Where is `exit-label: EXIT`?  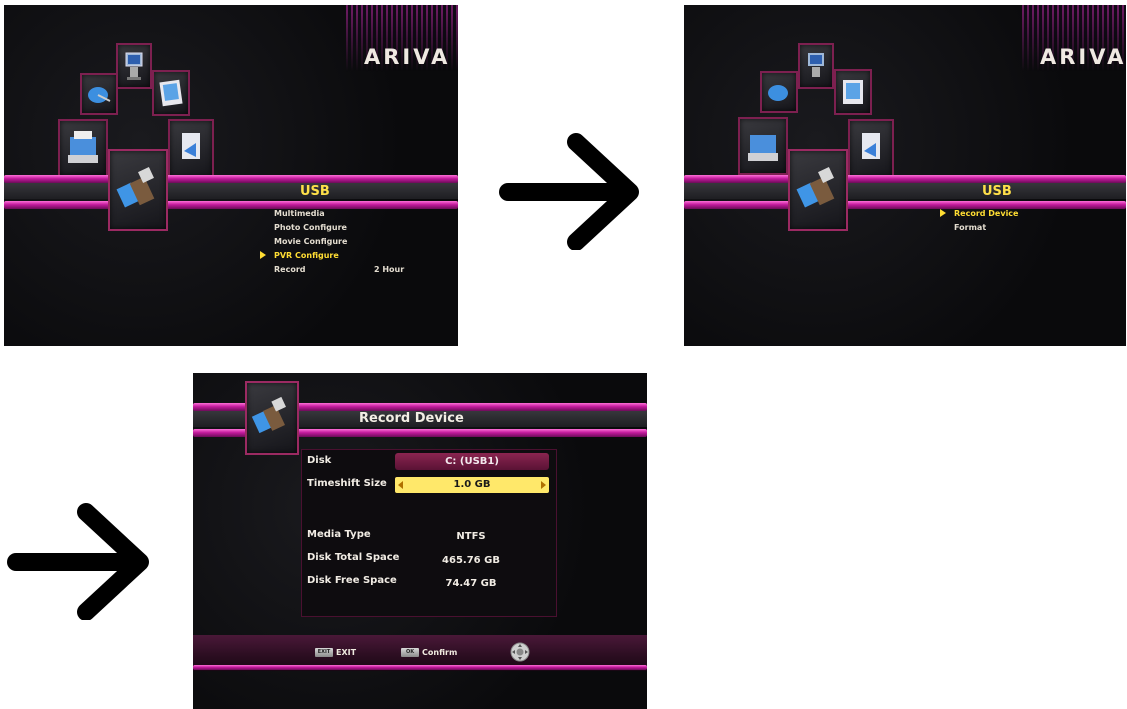 exit-label: EXIT is located at coordinates (346, 652).